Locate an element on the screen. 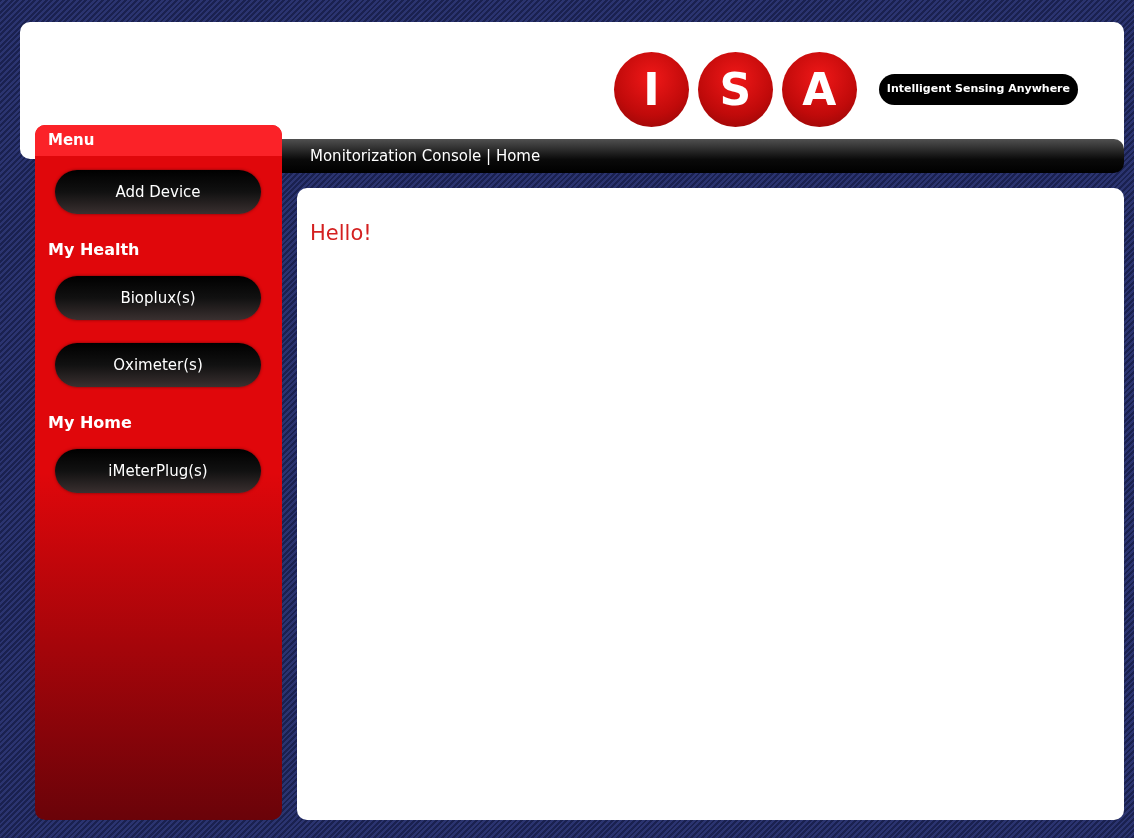  greeting: Hello! is located at coordinates (341, 233).